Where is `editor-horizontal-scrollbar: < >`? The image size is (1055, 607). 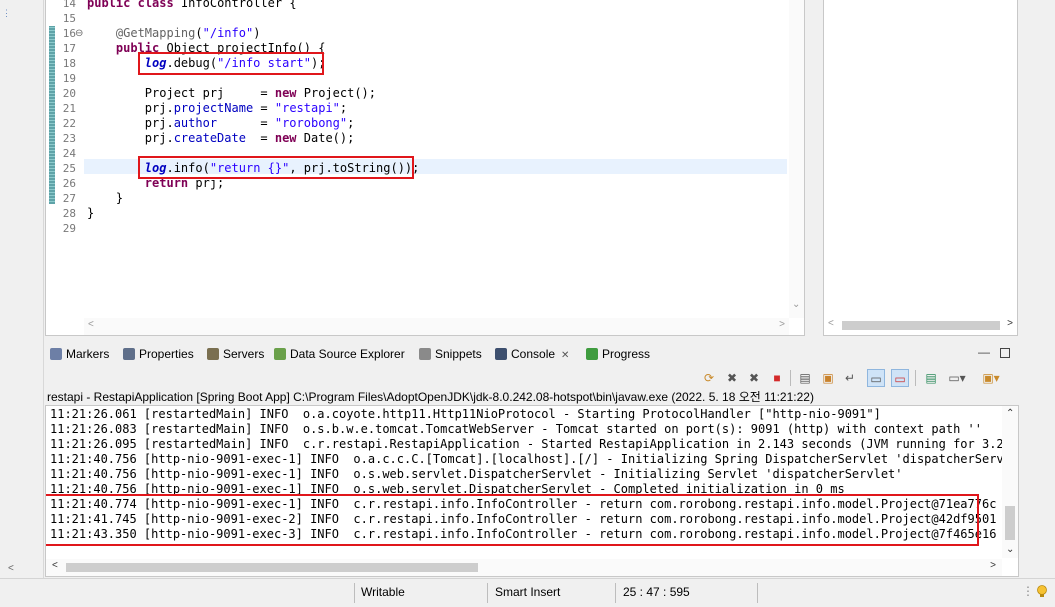 editor-horizontal-scrollbar: < > is located at coordinates (436, 326).